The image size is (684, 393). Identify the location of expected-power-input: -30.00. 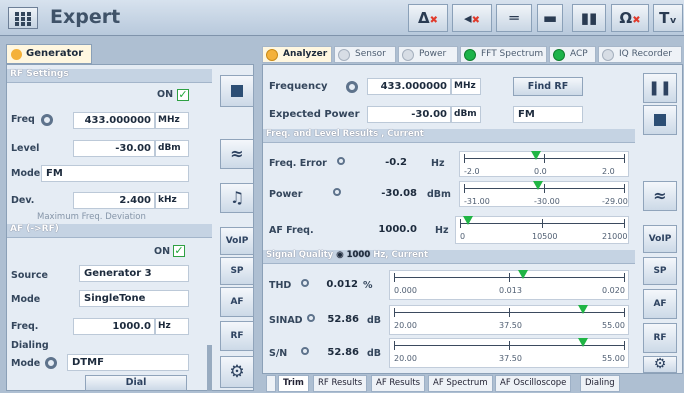
(409, 114).